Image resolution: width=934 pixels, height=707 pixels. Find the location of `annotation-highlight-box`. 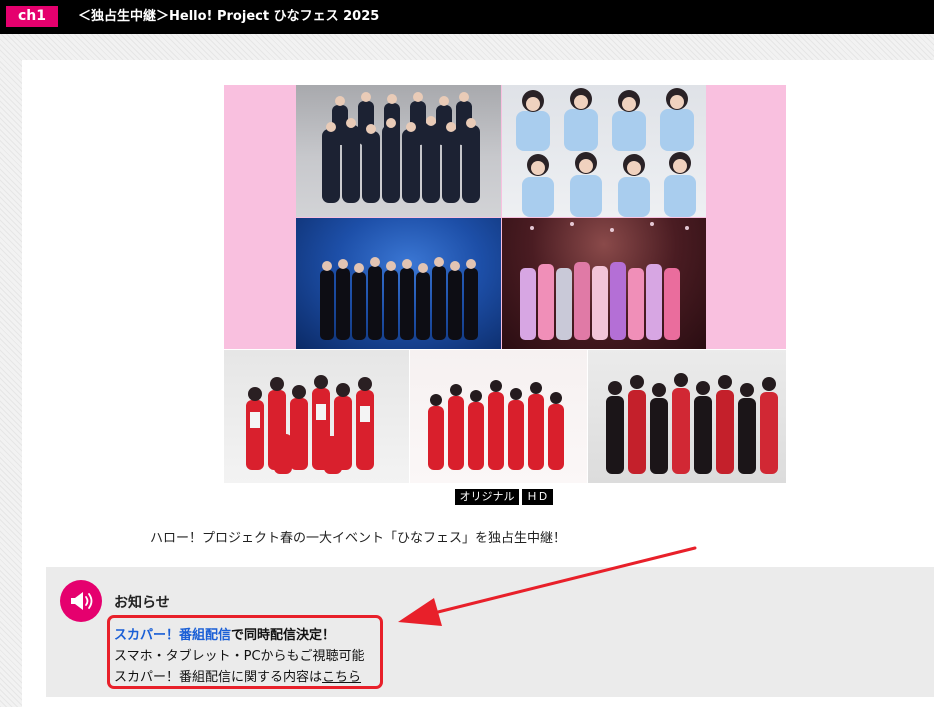

annotation-highlight-box is located at coordinates (245, 652).